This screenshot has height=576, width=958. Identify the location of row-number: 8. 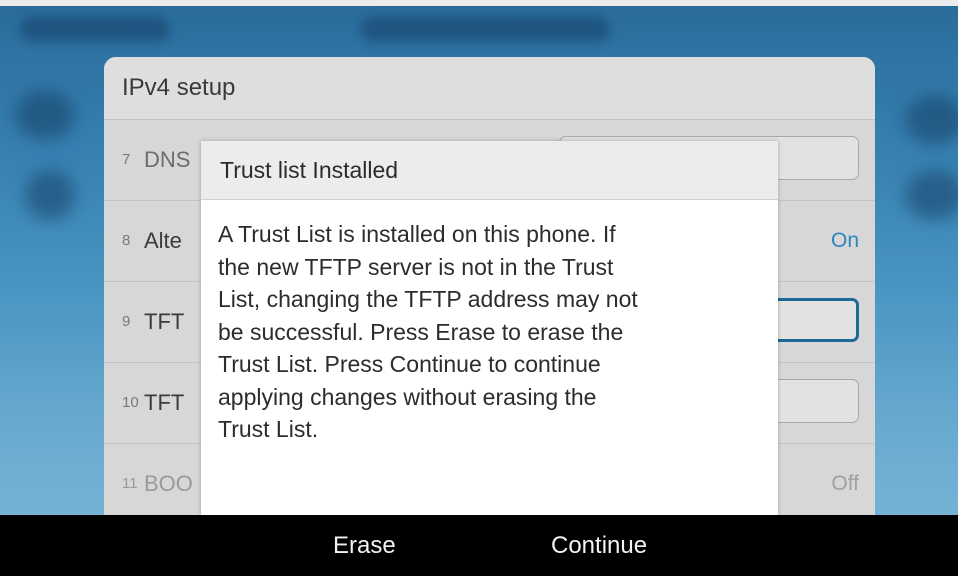
(126, 240).